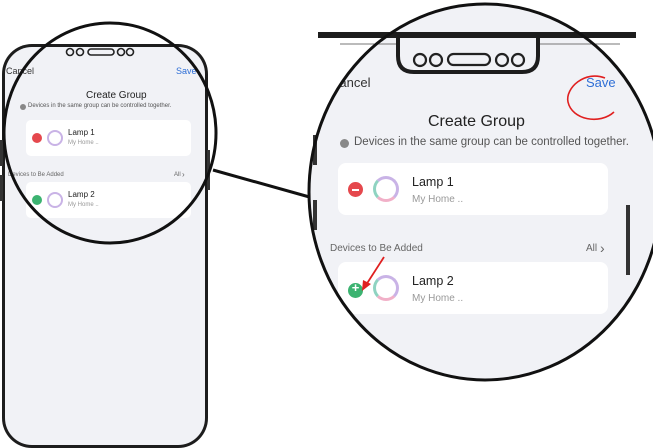 The image size is (653, 448). Describe the element at coordinates (366, 285) in the screenshot. I see `annotation-arrowhead` at that location.